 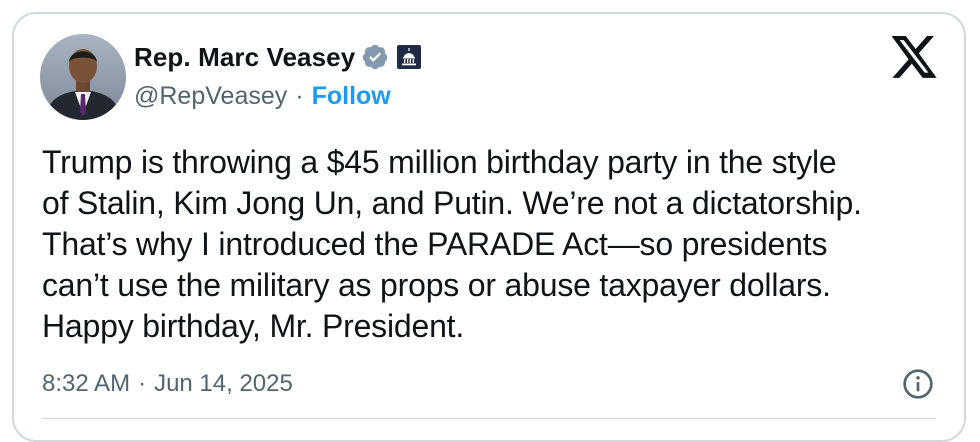 I want to click on avatar, so click(x=83, y=77).